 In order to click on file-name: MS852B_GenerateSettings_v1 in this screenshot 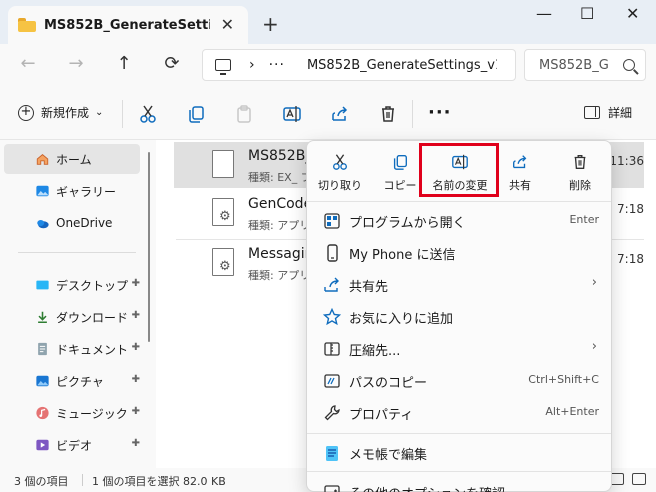, I will do `click(278, 156)`.